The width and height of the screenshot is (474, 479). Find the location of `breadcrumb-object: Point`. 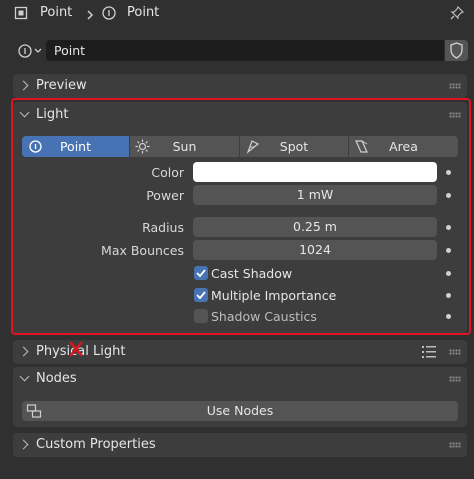

breadcrumb-object: Point is located at coordinates (56, 12).